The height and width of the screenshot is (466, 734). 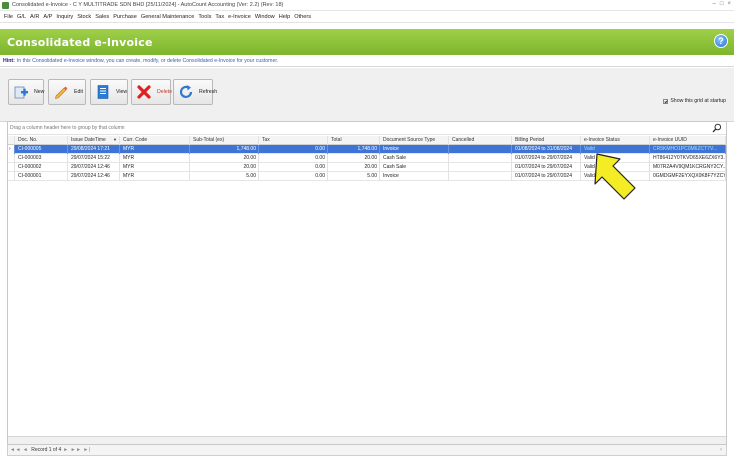 I want to click on menu-file: File, so click(x=8, y=17).